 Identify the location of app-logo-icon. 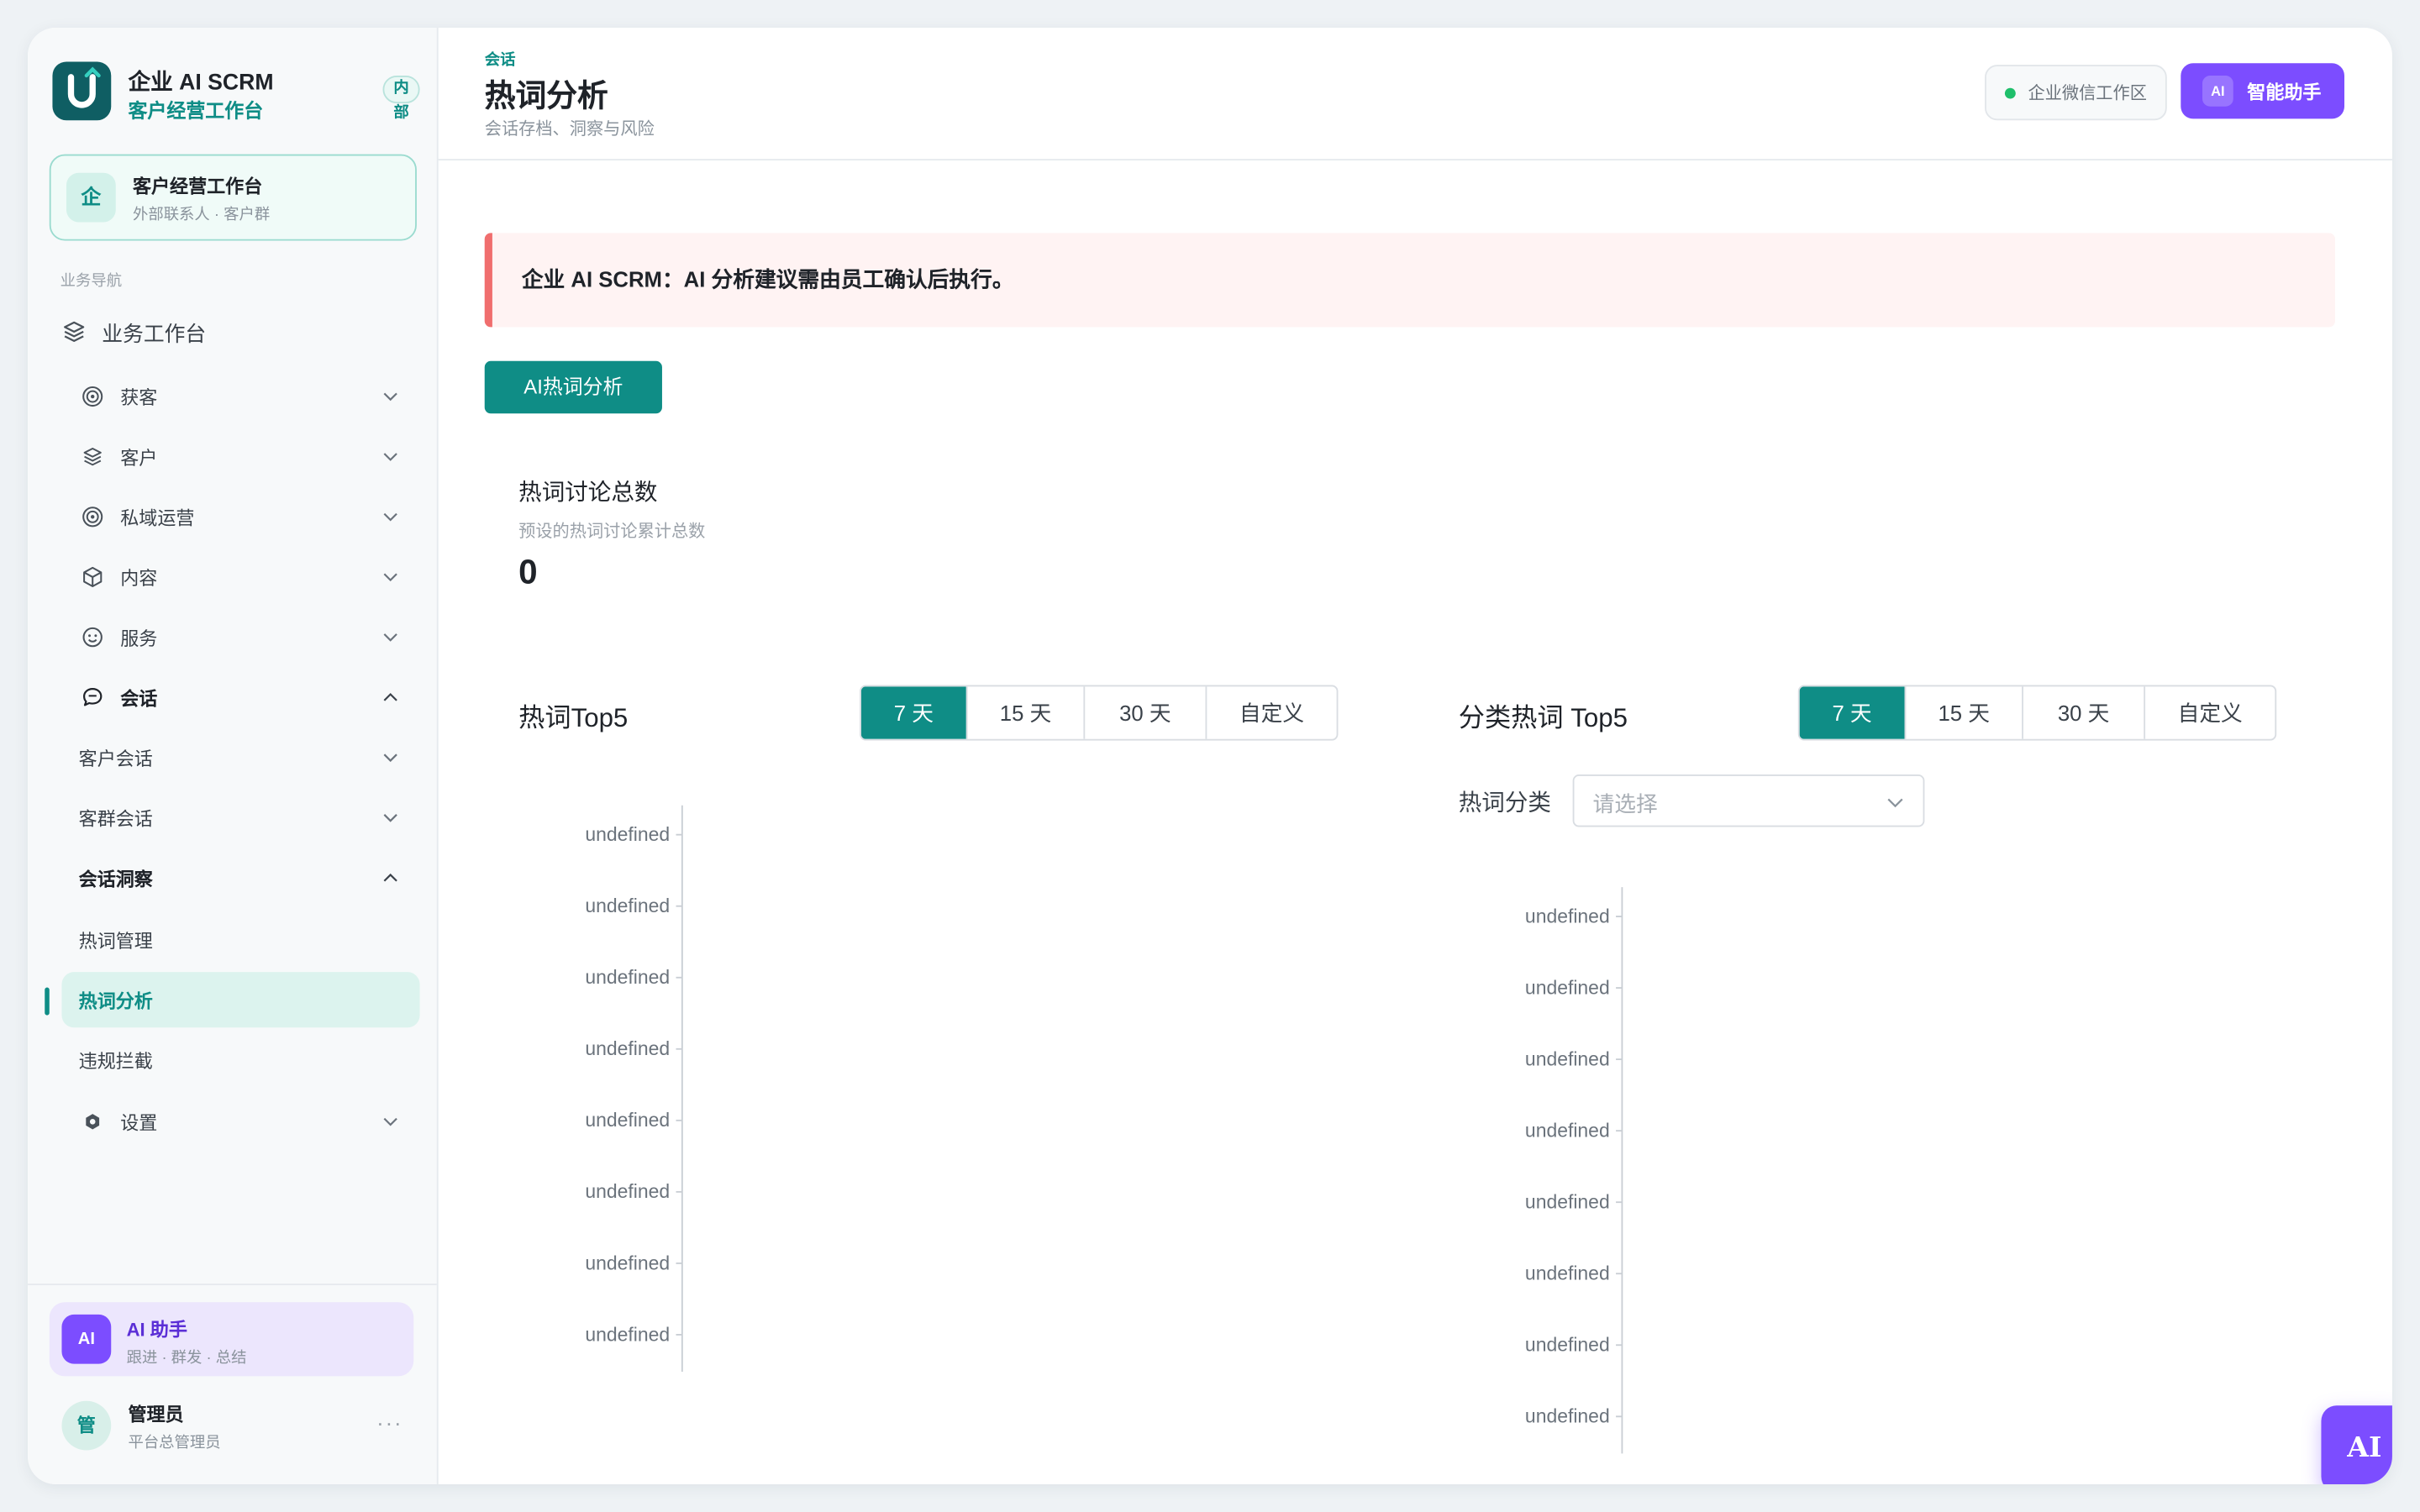
(82, 91).